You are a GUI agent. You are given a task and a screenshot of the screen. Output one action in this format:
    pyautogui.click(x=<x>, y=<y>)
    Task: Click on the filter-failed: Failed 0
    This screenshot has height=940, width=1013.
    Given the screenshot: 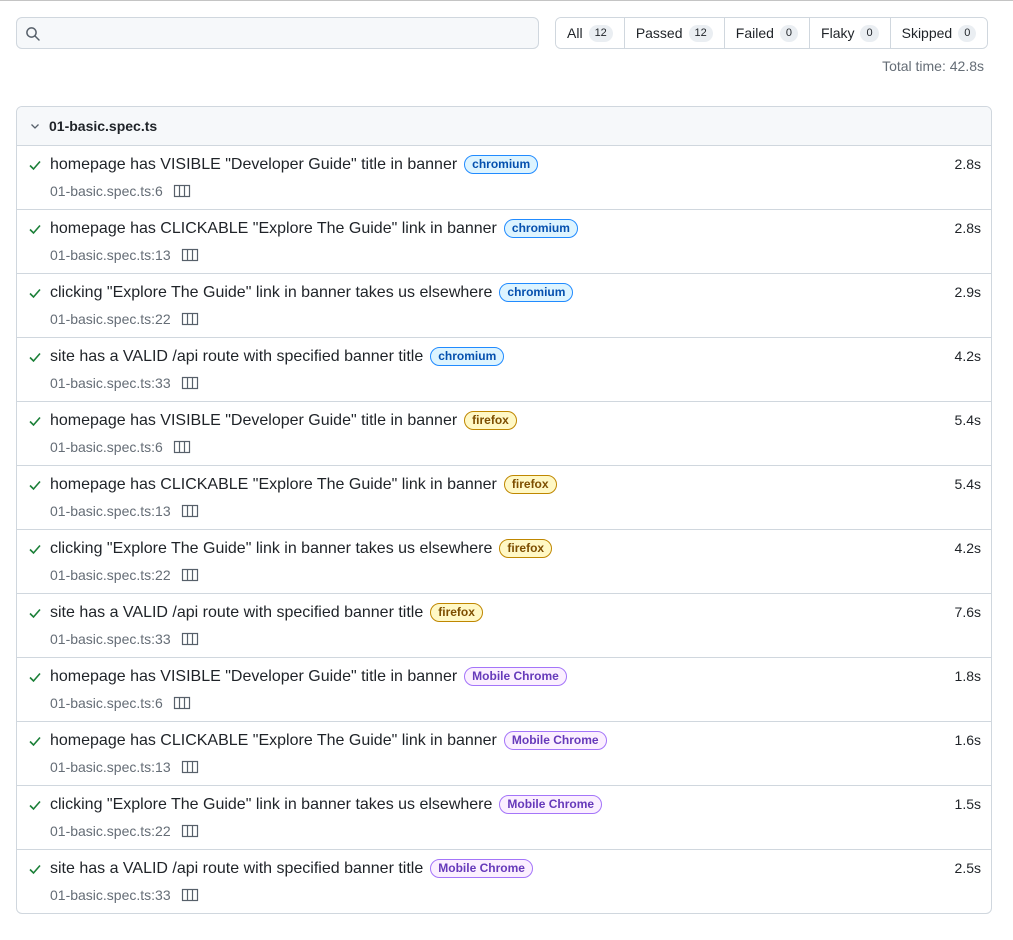 What is the action you would take?
    pyautogui.click(x=766, y=33)
    